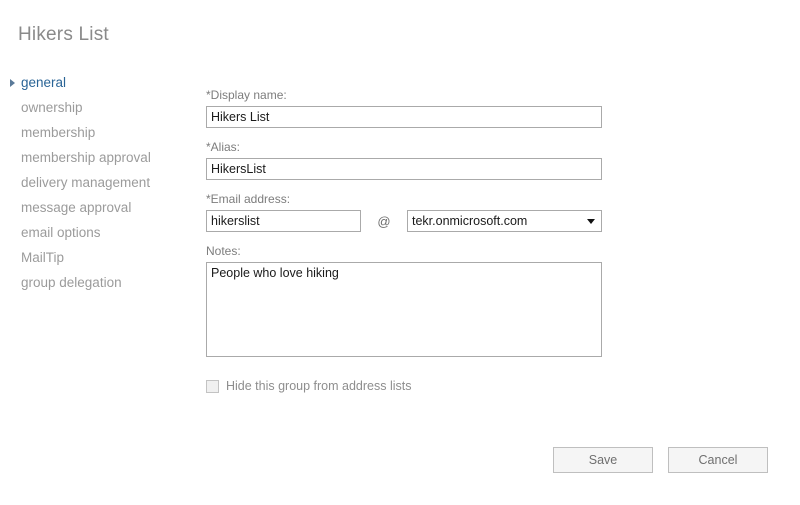 The image size is (800, 505). I want to click on sidebar-item-membership-approval: membership approval, so click(97, 157).